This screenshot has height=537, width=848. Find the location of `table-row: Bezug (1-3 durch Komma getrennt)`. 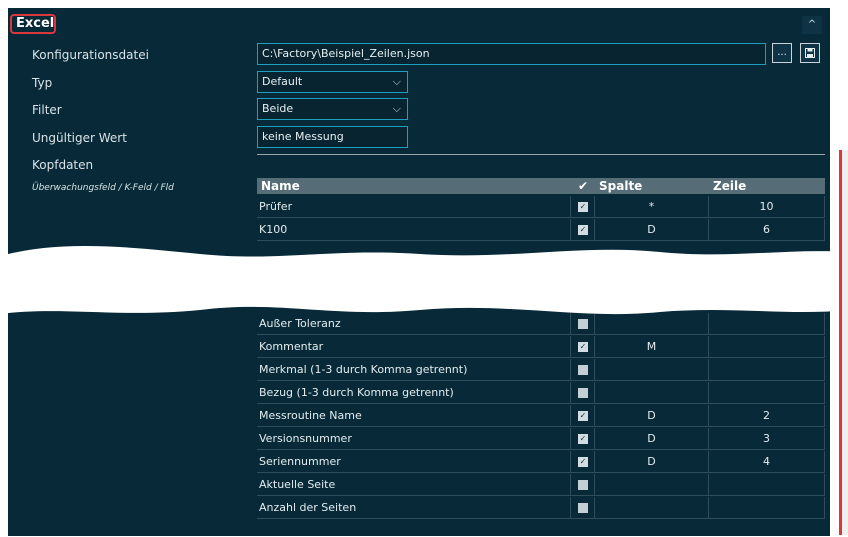

table-row: Bezug (1-3 durch Komma getrennt) is located at coordinates (541, 393).